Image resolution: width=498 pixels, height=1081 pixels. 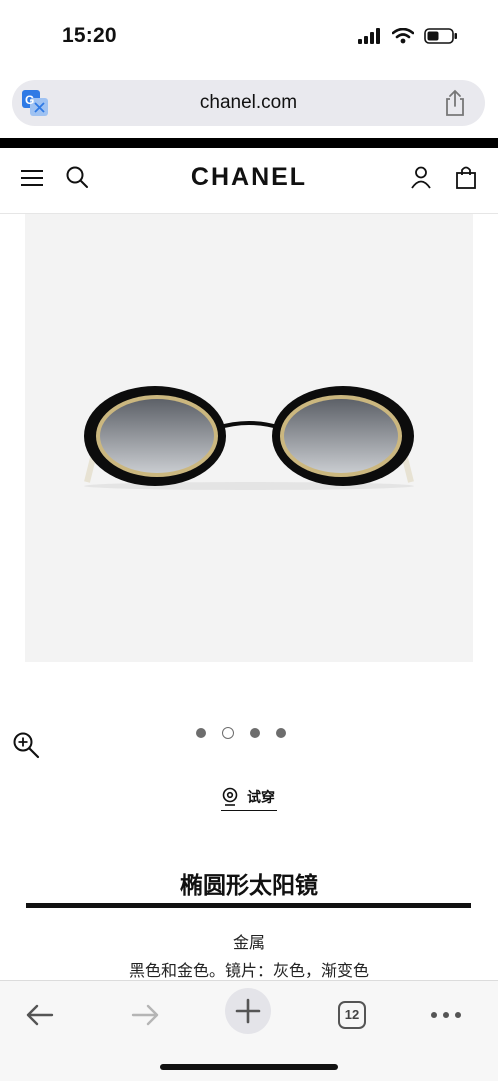 I want to click on status-icons, so click(x=408, y=36).